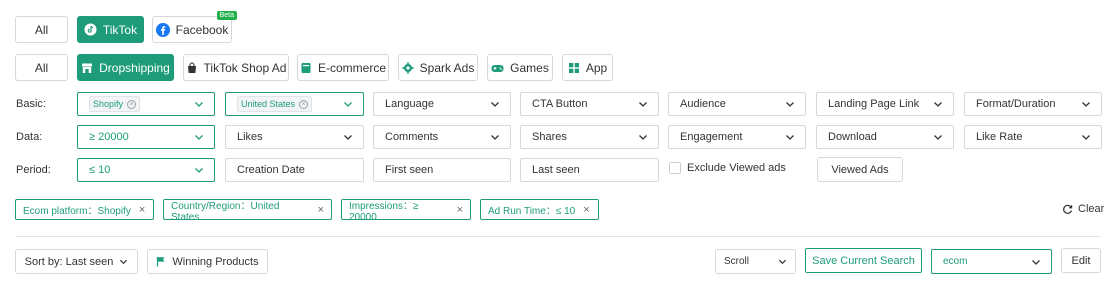 The height and width of the screenshot is (287, 1115). I want to click on checkbox-label: Exclude Viewed ads, so click(736, 168).